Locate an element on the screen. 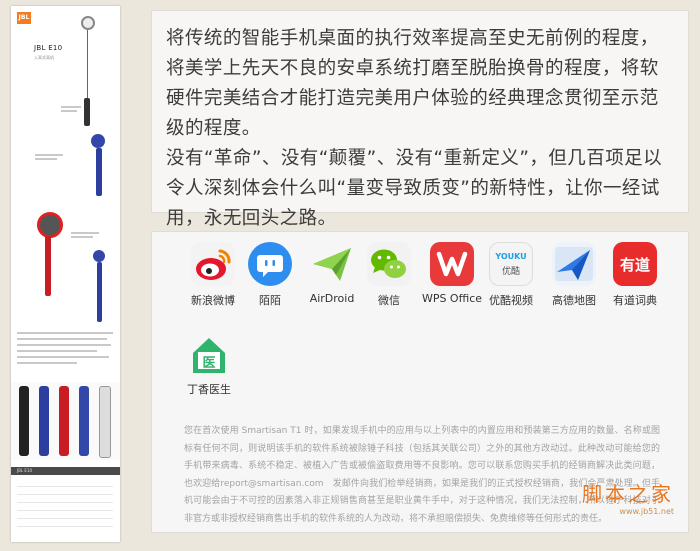 This screenshot has width=700, height=551. variant-white is located at coordinates (105, 422).